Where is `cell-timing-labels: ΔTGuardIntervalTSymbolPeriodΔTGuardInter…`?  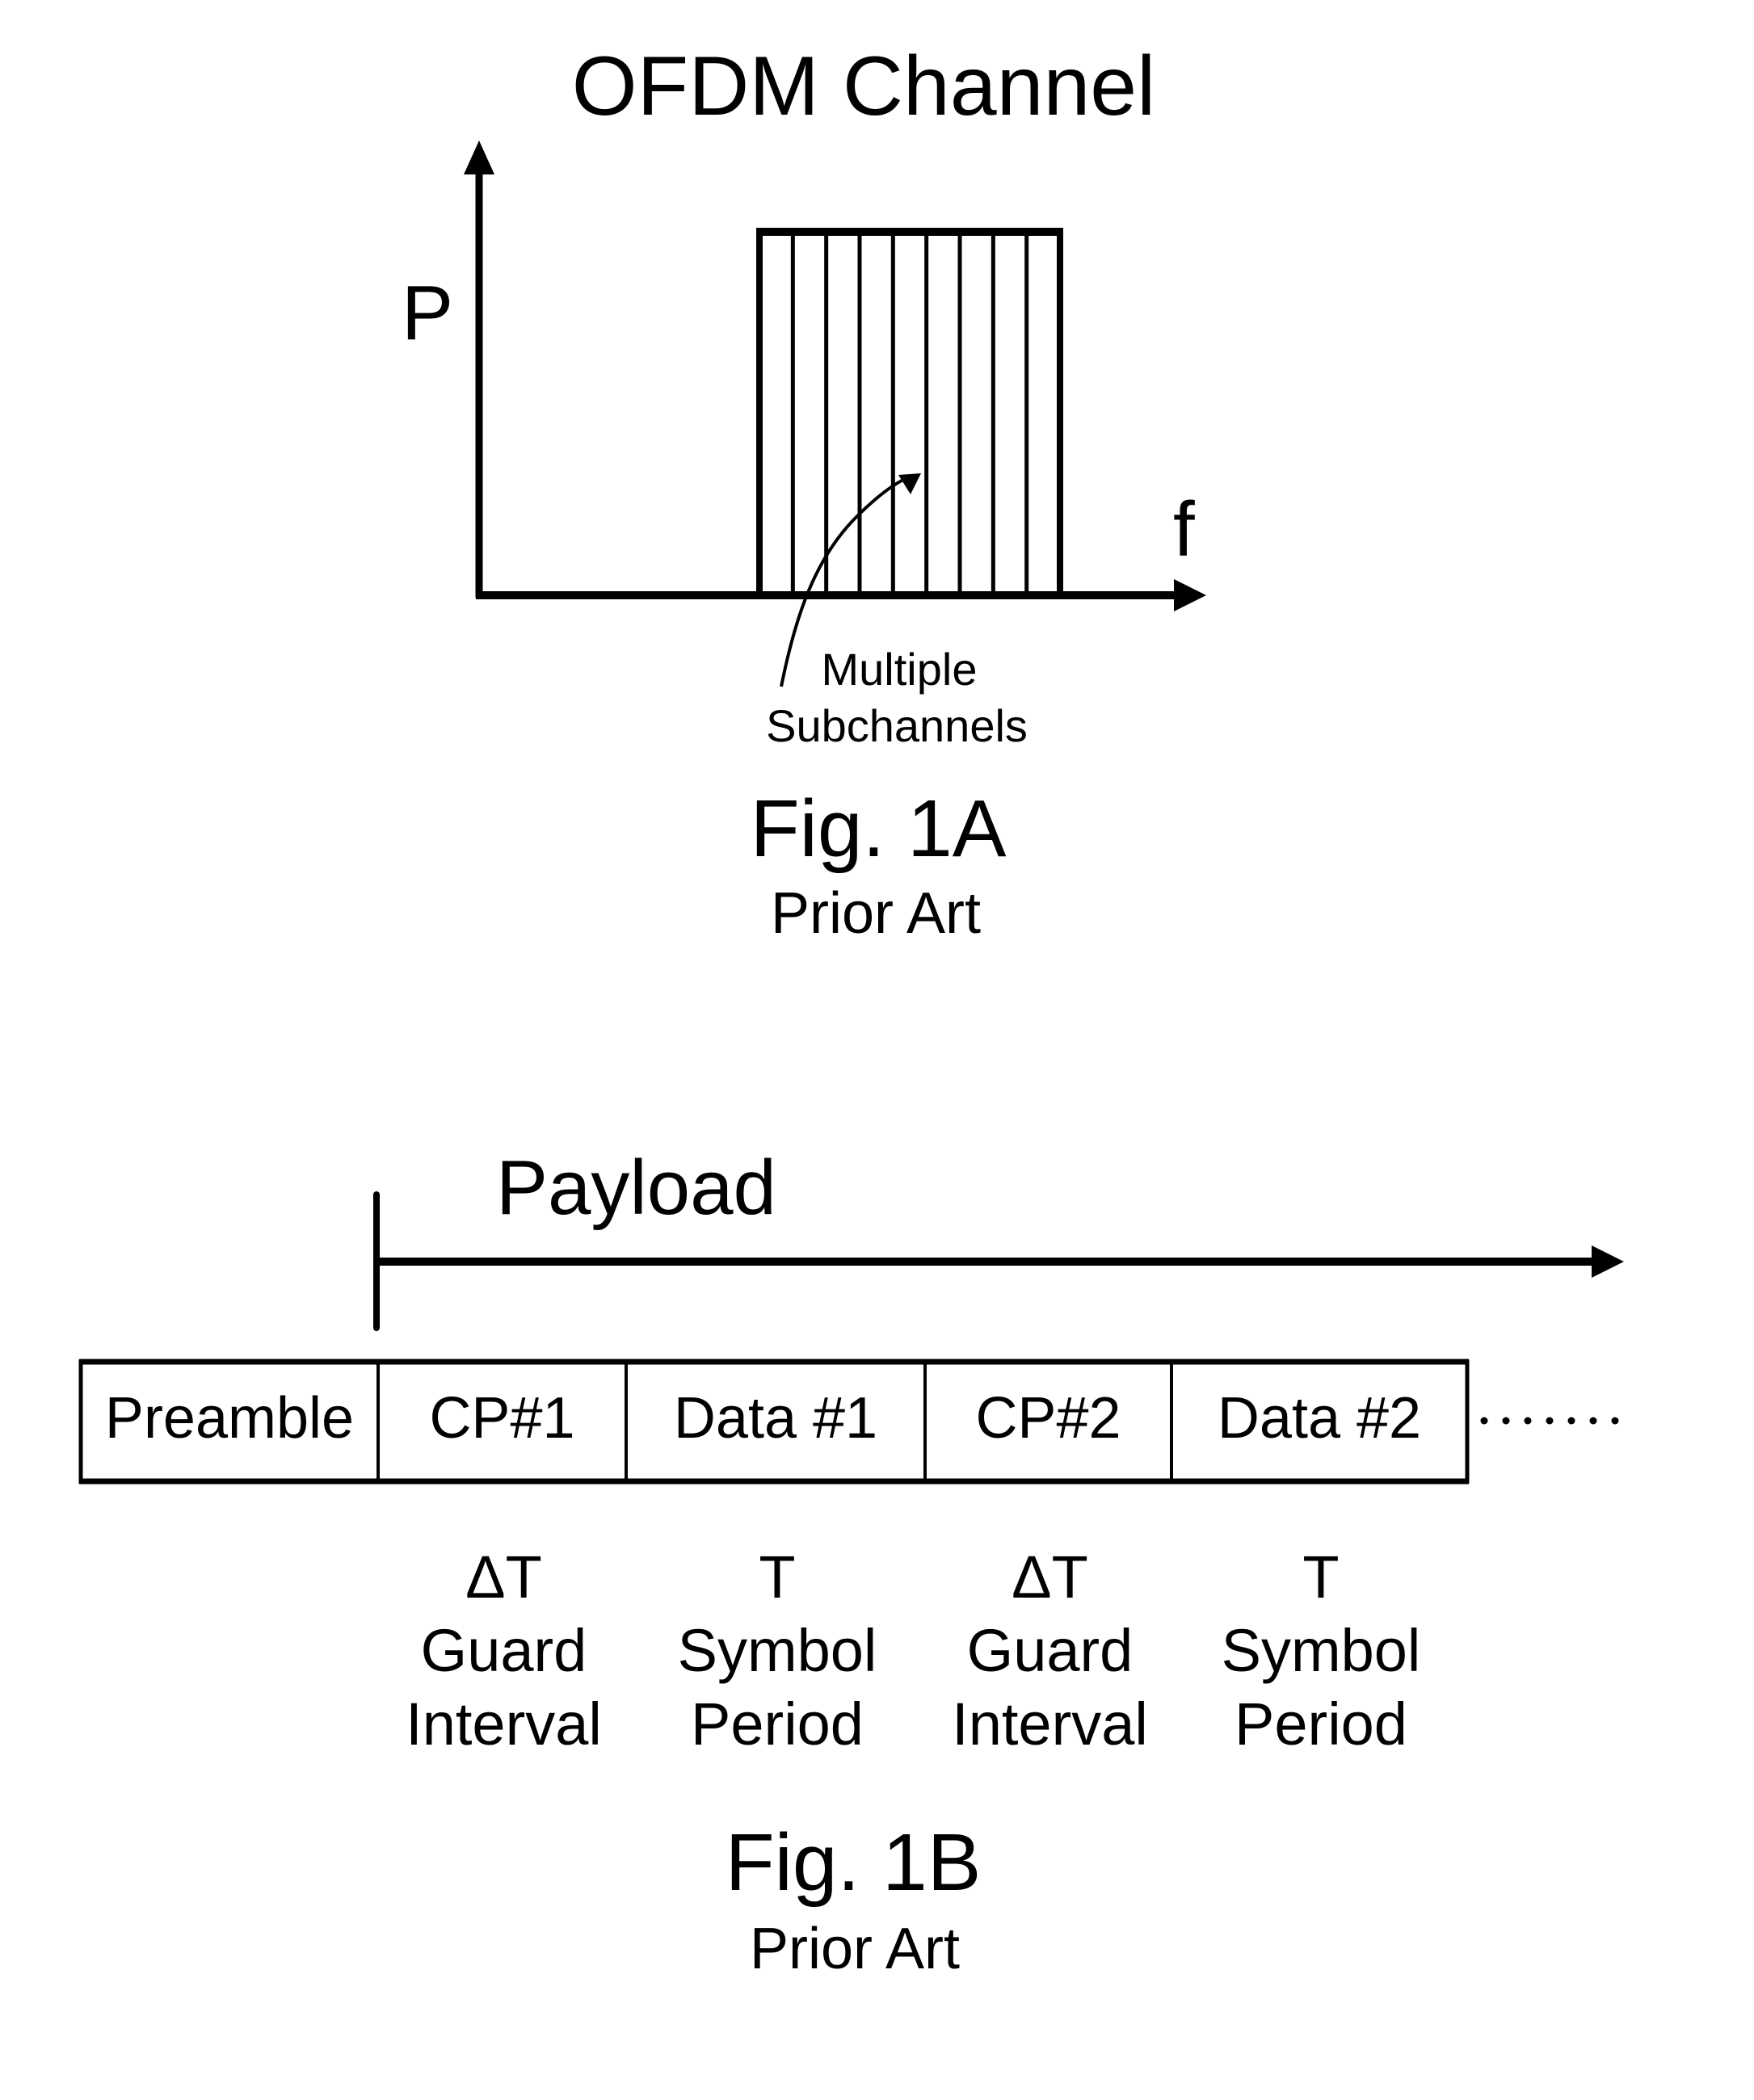
cell-timing-labels: ΔTGuardIntervalTSymbolPeriodΔTGuardInter… is located at coordinates (913, 1651).